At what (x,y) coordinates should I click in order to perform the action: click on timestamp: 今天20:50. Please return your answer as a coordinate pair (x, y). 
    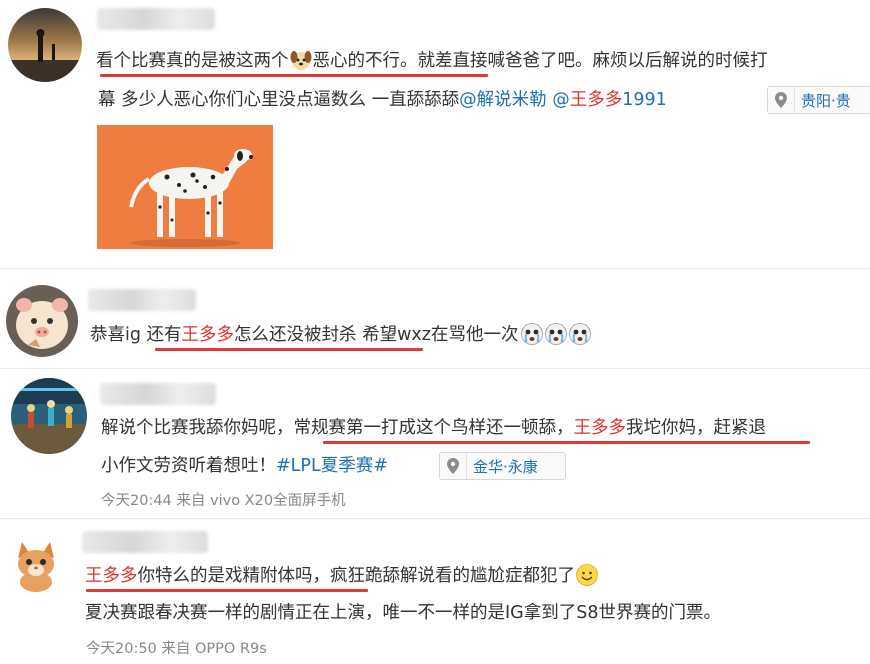
    Looking at the image, I should click on (121, 649).